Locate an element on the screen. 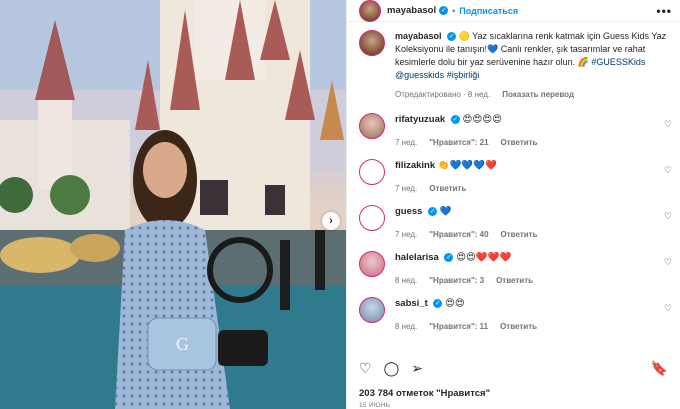 Image resolution: width=680 pixels, height=409 pixels. comment-text: 😍😍😍😍 is located at coordinates (482, 119).